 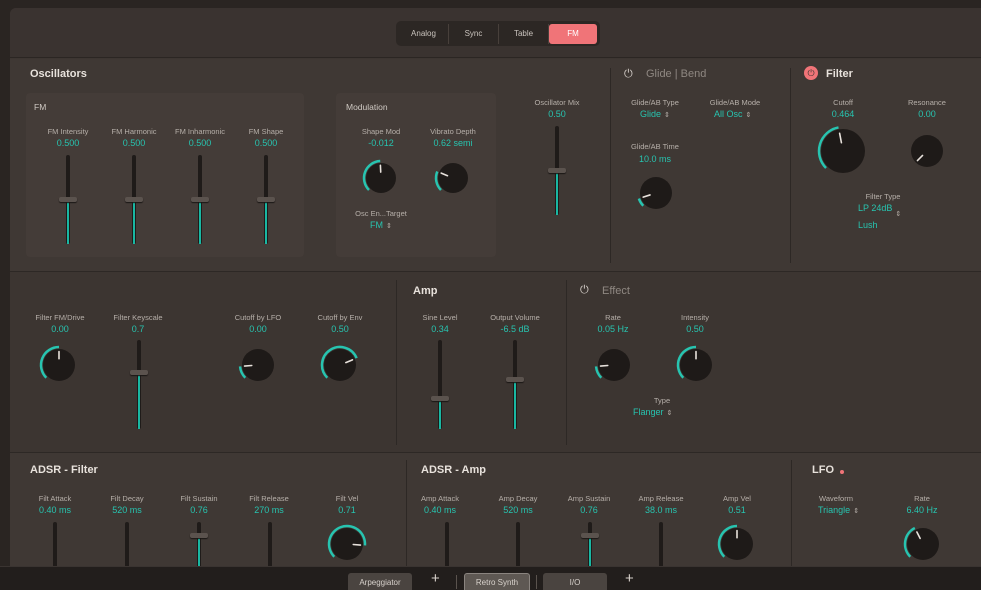 What do you see at coordinates (661, 498) in the screenshot?
I see `amp-release-label: Amp Release` at bounding box center [661, 498].